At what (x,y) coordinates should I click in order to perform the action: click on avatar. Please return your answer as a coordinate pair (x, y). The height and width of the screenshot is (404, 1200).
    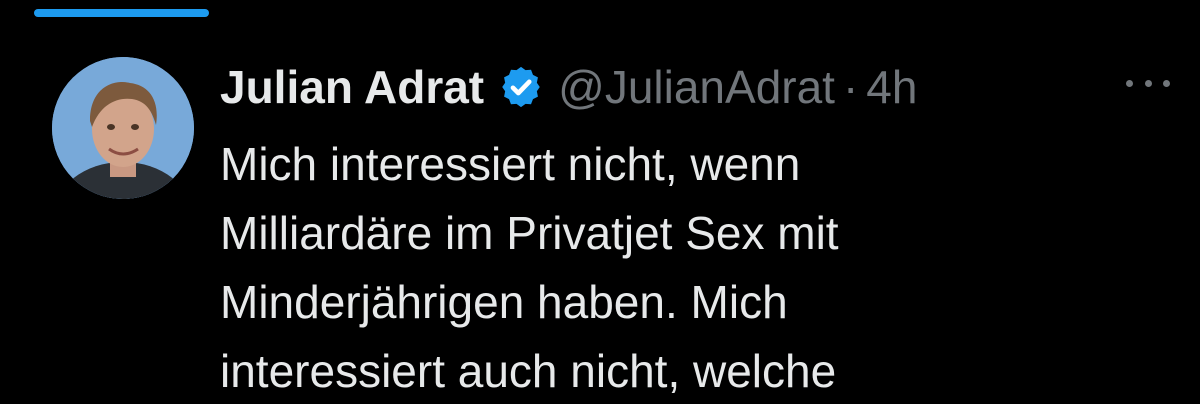
    Looking at the image, I should click on (123, 128).